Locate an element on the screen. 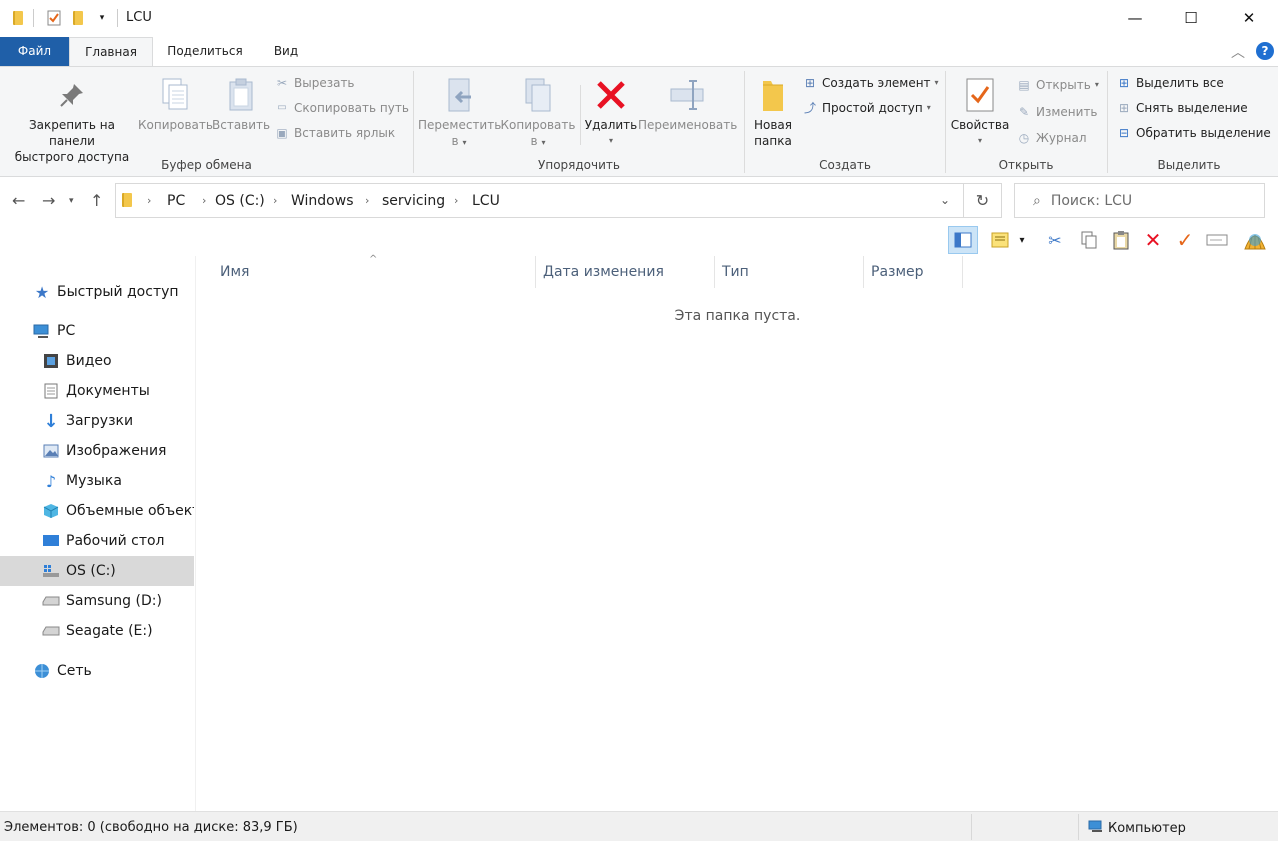 The height and width of the screenshot is (841, 1278). breadcrumb-lcu: LCU is located at coordinates (486, 201).